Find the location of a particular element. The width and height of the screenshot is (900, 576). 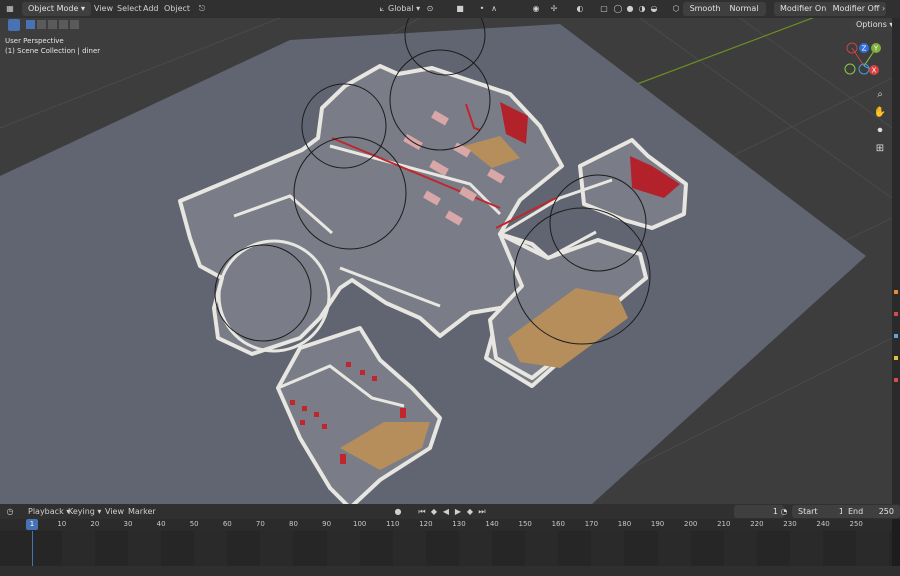

select-tool-icon is located at coordinates (14, 25).